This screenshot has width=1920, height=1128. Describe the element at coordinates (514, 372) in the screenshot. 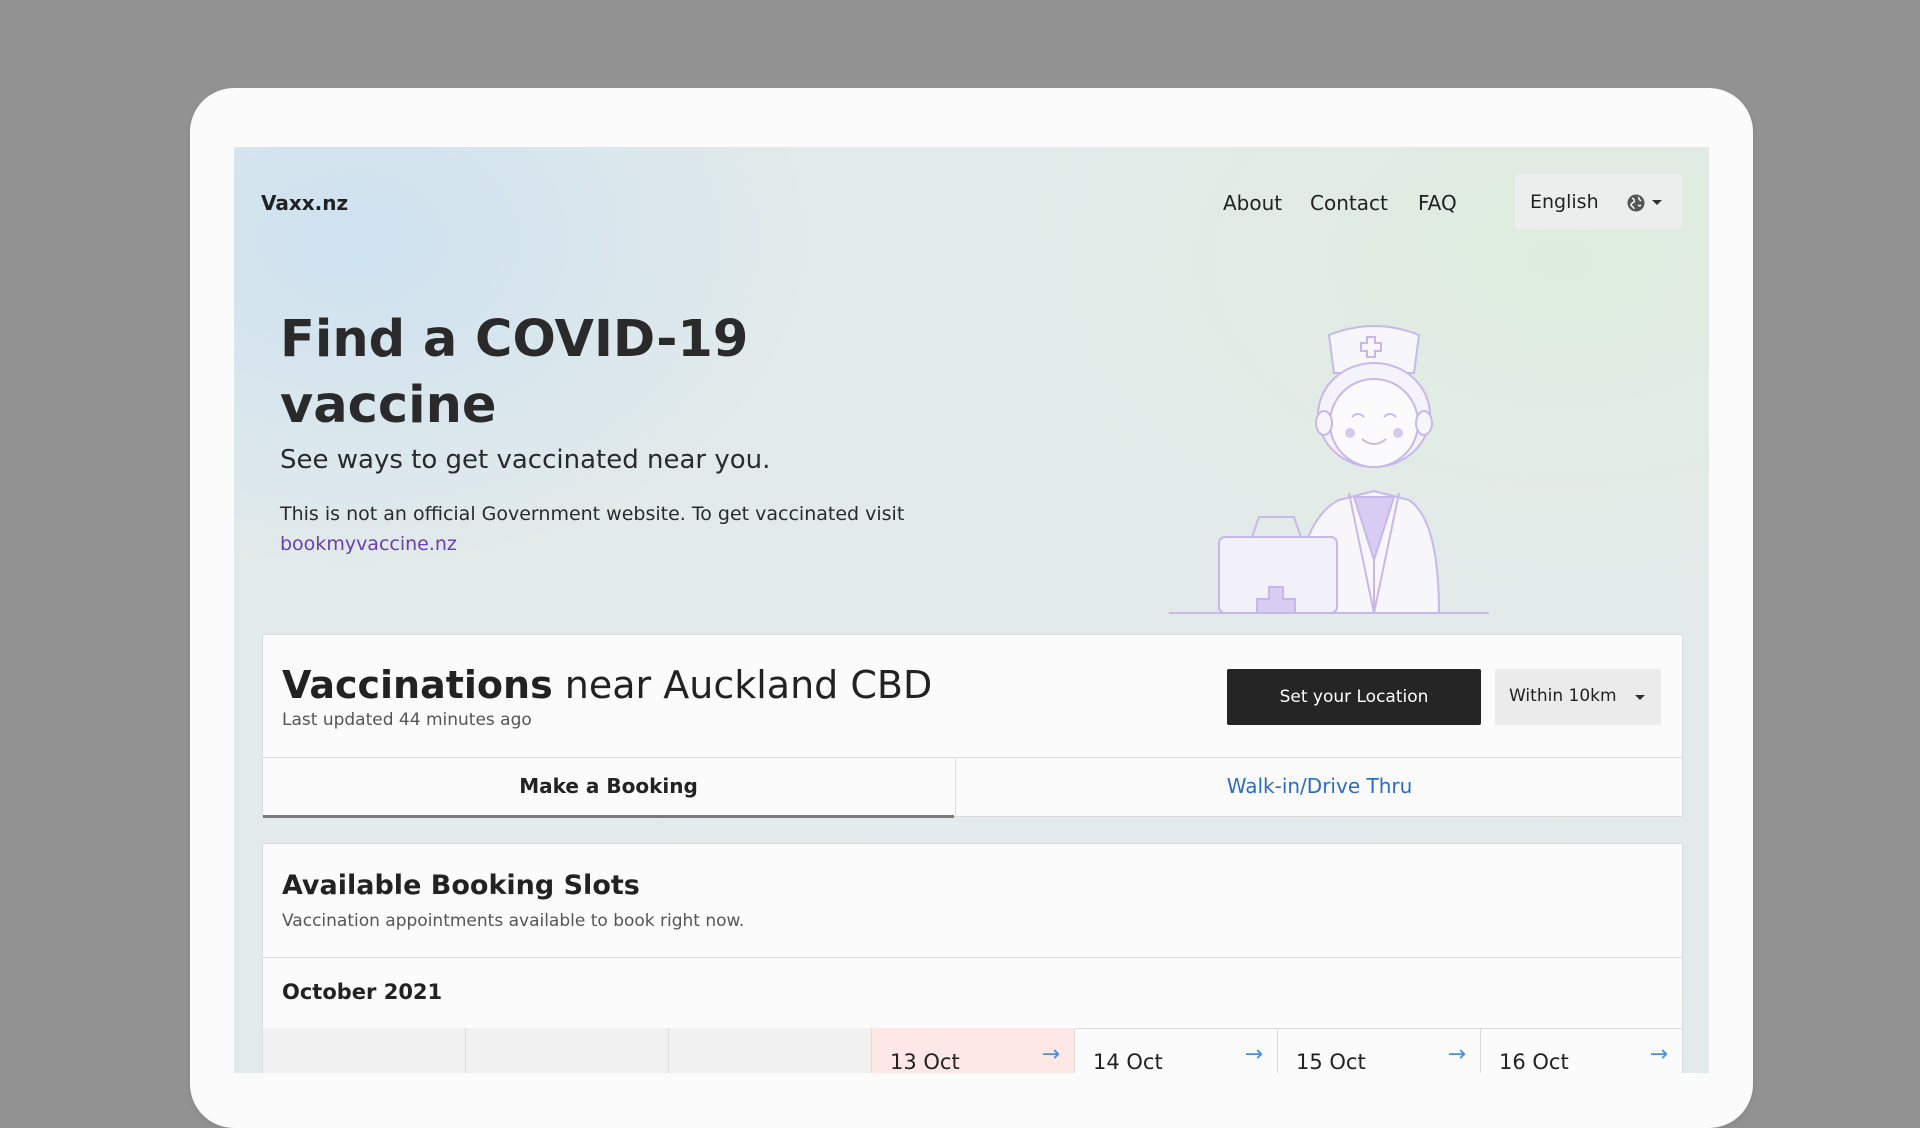

I see `hero-title: Find a COVID-19 vaccine` at that location.